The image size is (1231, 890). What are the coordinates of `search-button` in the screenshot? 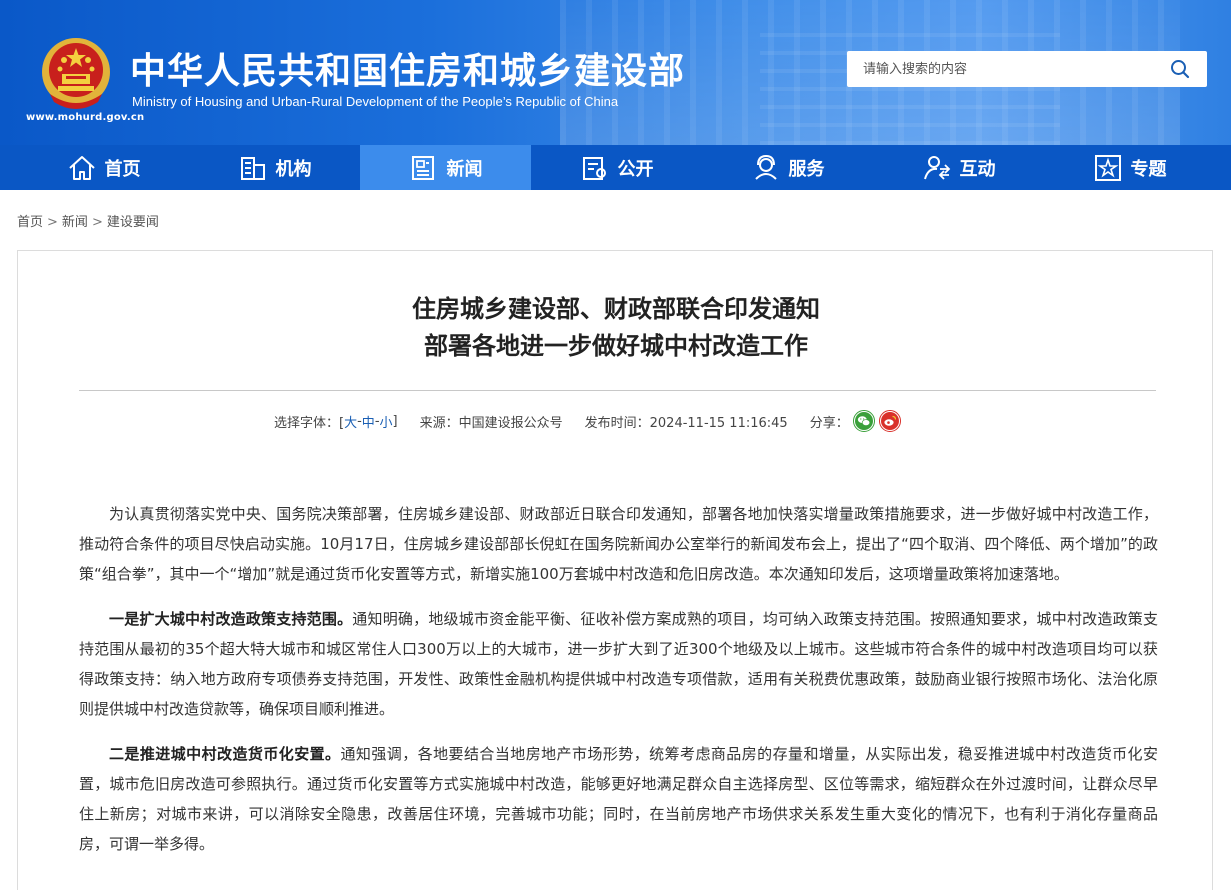 It's located at (1180, 69).